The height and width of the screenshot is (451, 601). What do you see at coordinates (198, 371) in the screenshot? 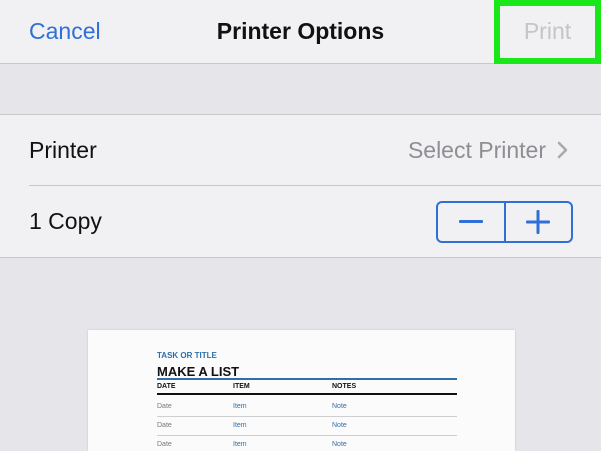
I see `document-title: MAKE A LIST` at bounding box center [198, 371].